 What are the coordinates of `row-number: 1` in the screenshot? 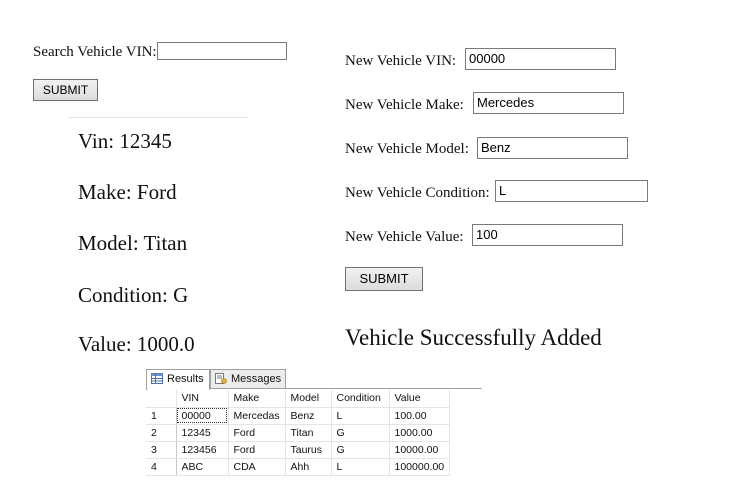 It's located at (161, 416).